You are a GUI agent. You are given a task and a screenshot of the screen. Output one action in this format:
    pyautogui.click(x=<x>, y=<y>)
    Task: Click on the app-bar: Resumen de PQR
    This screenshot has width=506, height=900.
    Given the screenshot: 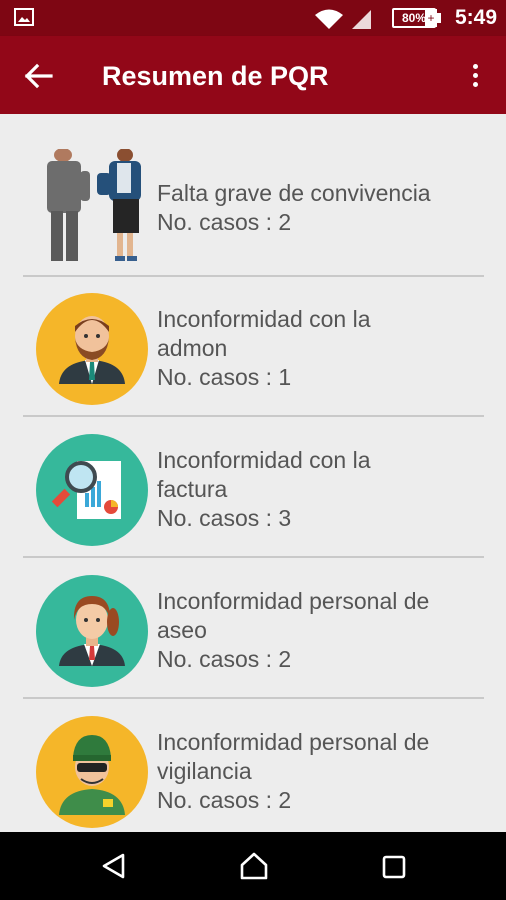 What is the action you would take?
    pyautogui.click(x=253, y=75)
    